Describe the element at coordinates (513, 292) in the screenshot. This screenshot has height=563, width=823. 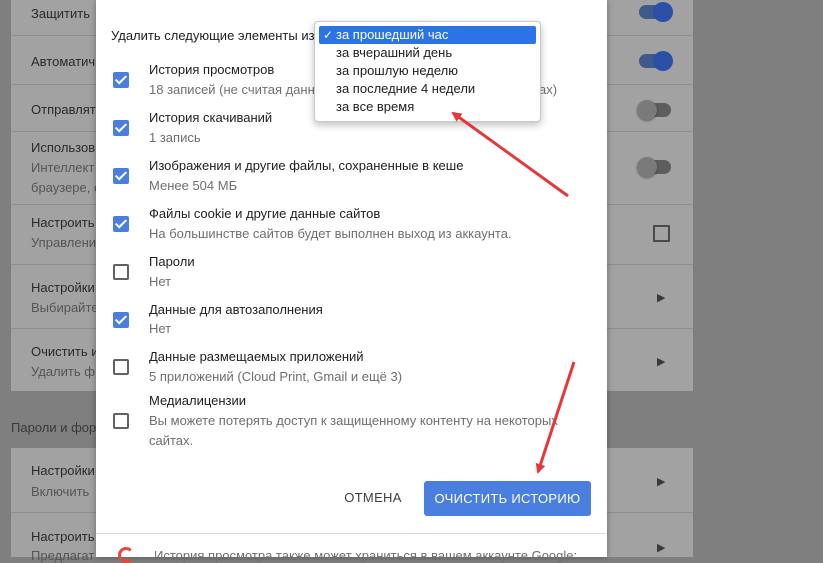
I see `annotation-arrows` at that location.